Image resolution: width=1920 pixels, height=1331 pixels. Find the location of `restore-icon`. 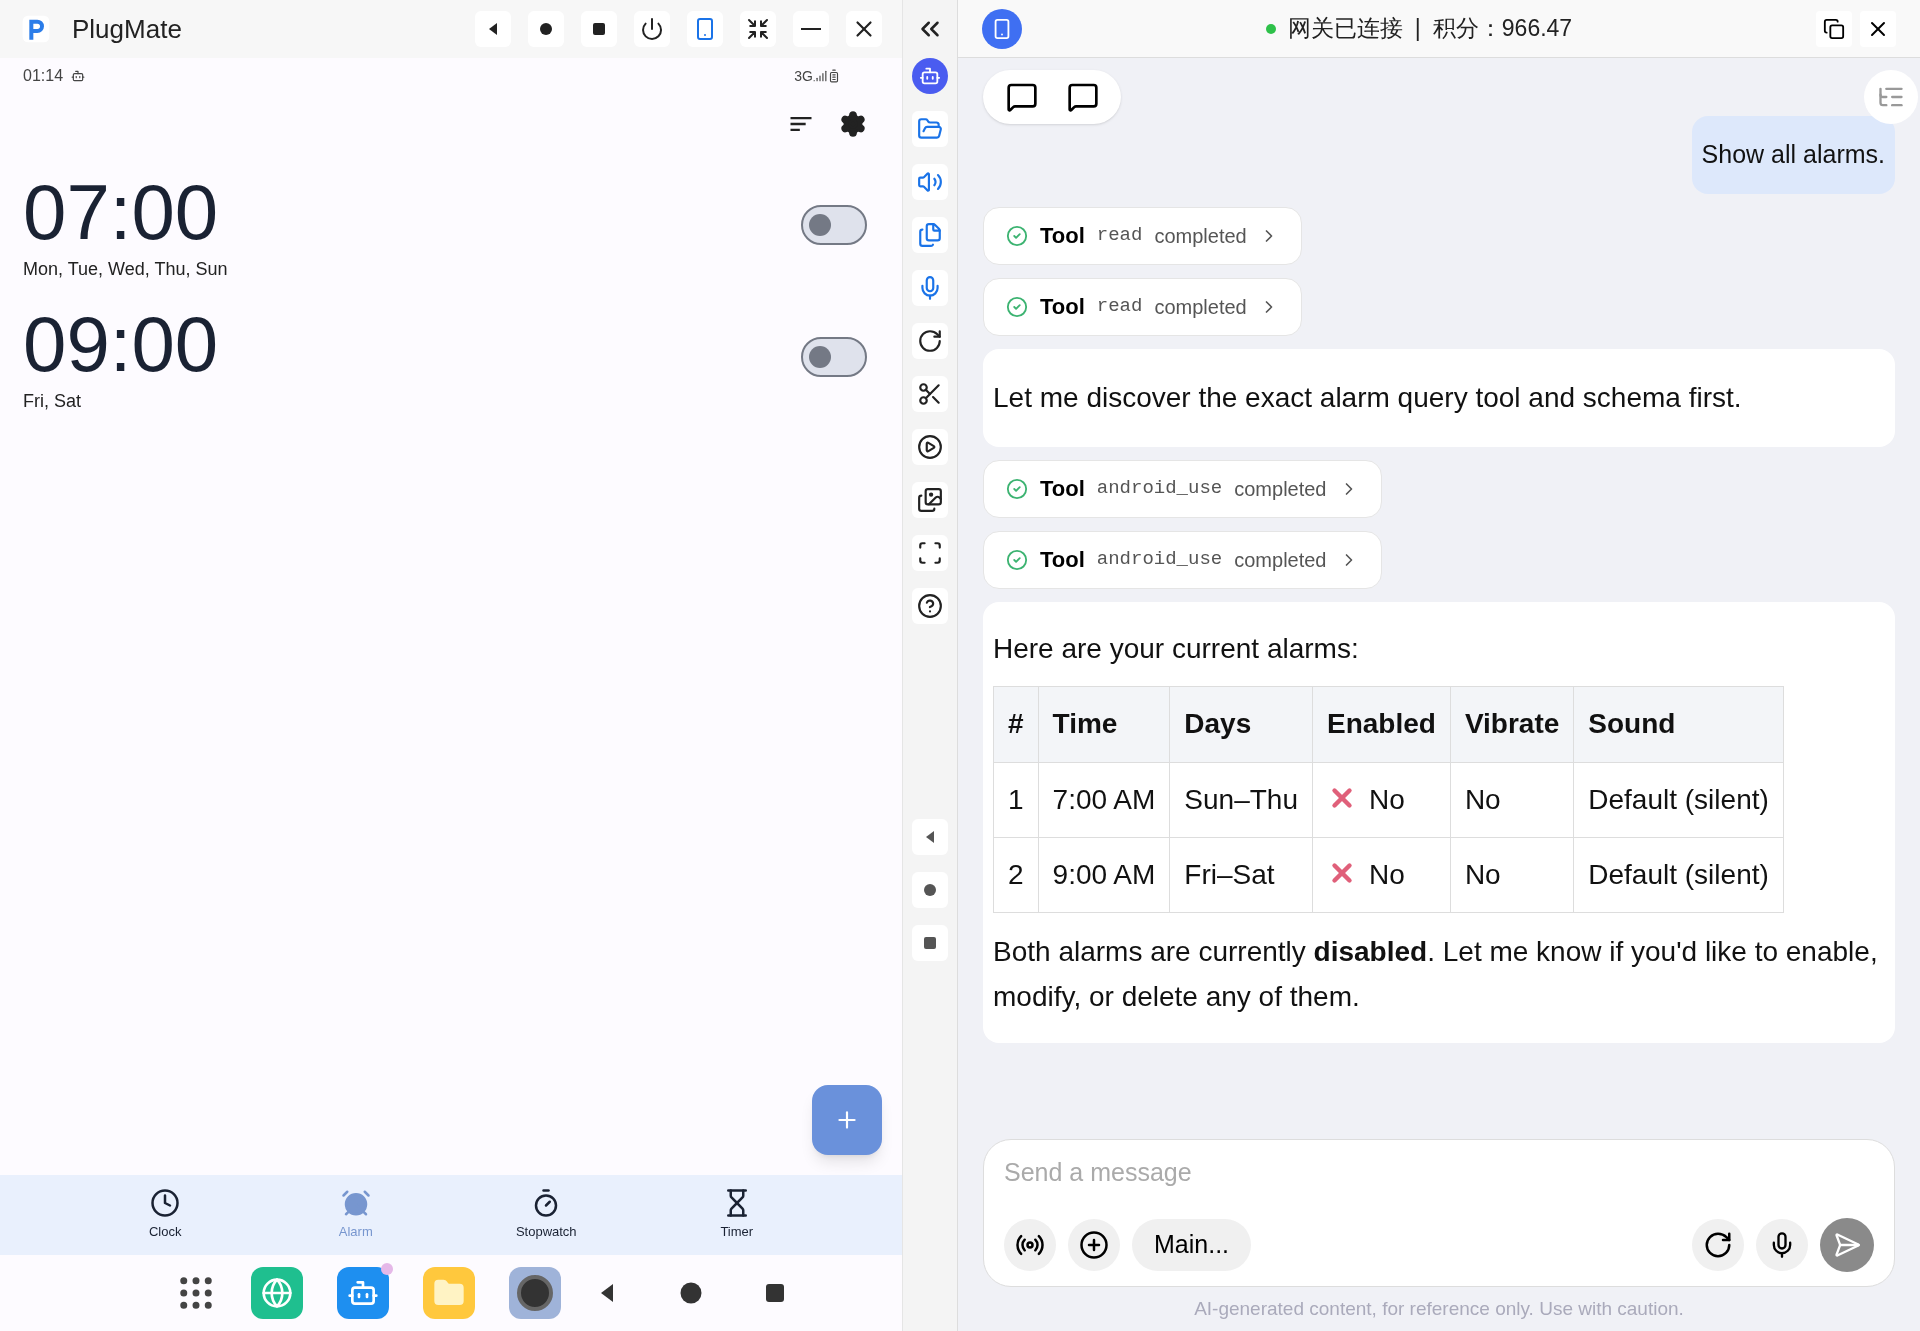

restore-icon is located at coordinates (1834, 28).